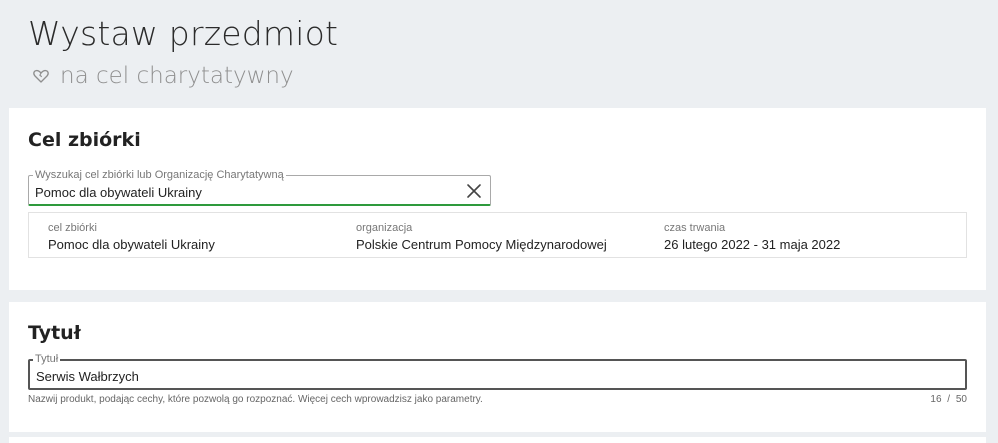  I want to click on page-title: Wystaw przedmiot, so click(183, 33).